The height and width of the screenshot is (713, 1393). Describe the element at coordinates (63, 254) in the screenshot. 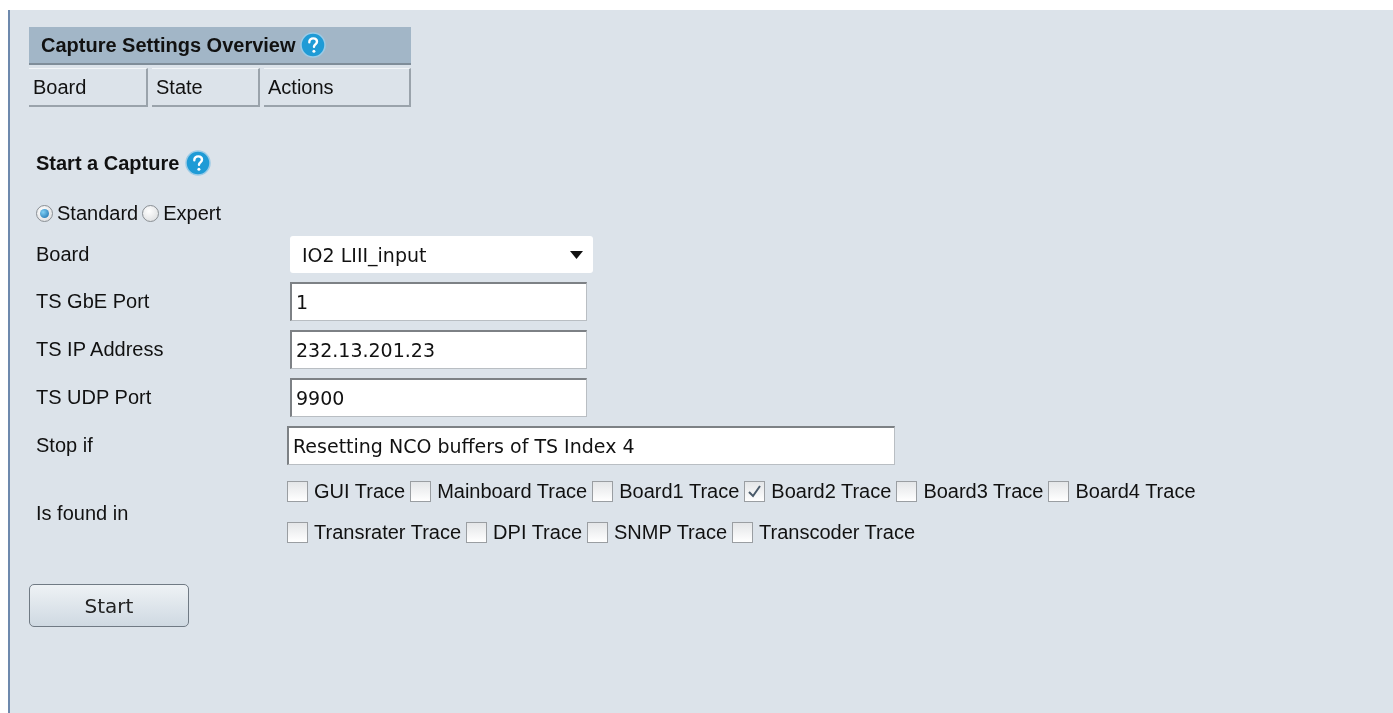

I see `field-label: Board` at that location.